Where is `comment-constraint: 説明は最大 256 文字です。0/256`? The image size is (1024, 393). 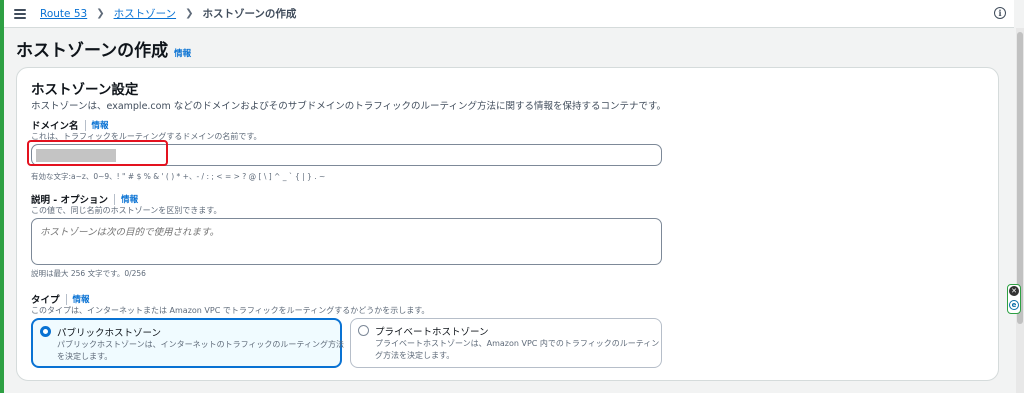 comment-constraint: 説明は最大 256 文字です。0/256 is located at coordinates (88, 273).